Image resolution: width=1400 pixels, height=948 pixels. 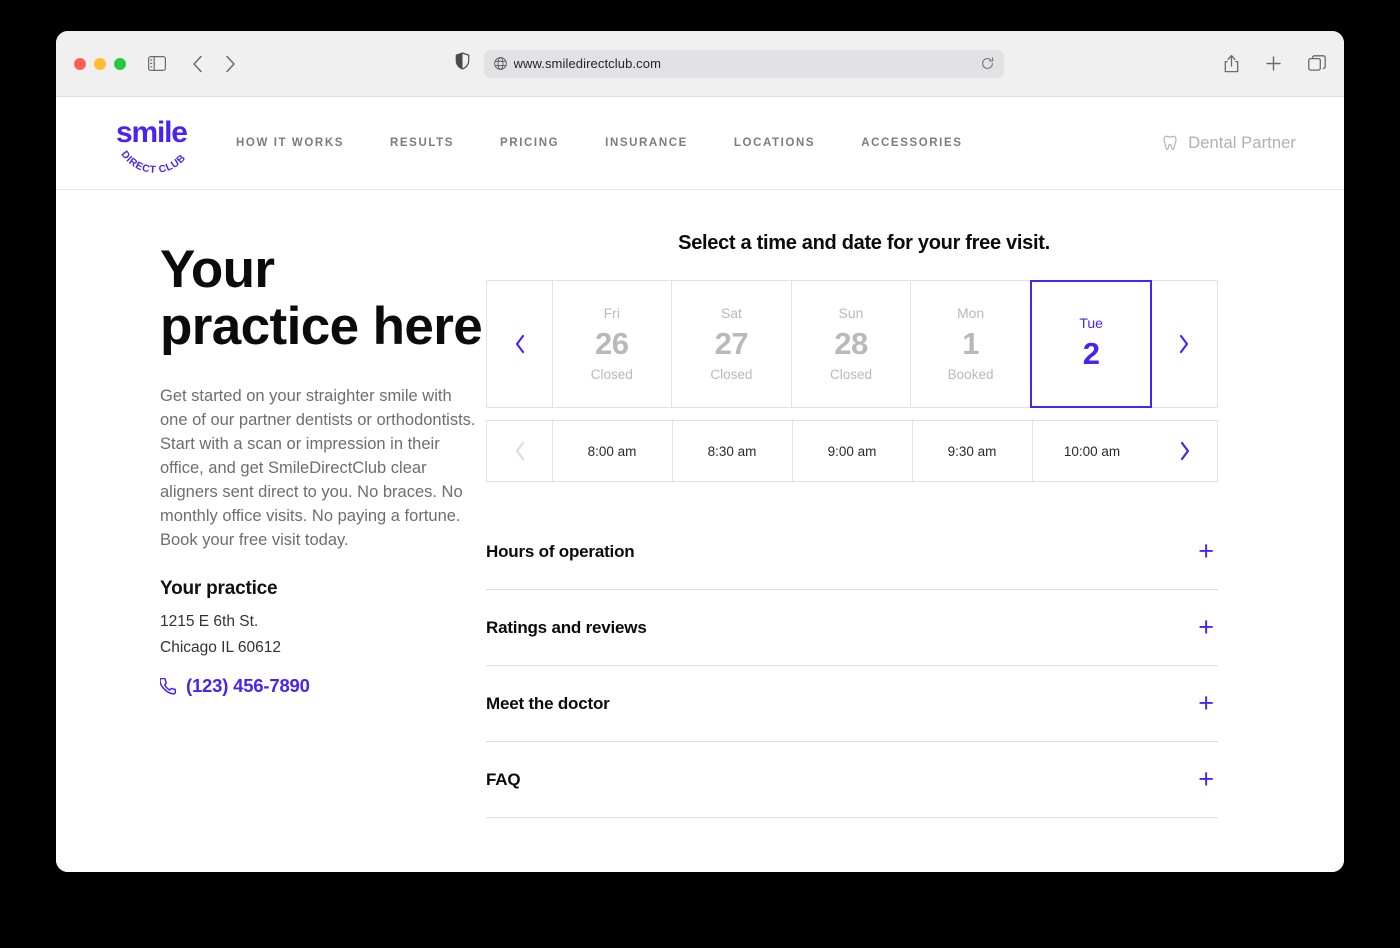 I want to click on accordion-label: Ratings and reviews, so click(x=566, y=627).